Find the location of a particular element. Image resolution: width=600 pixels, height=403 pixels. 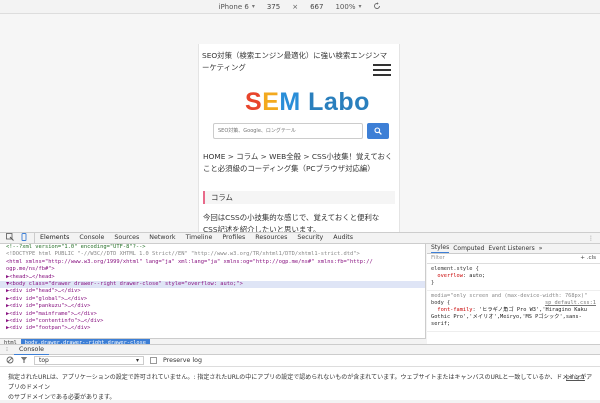

dom-node-line: ▶<div id="pankuzu">…</div> is located at coordinates (212, 306).